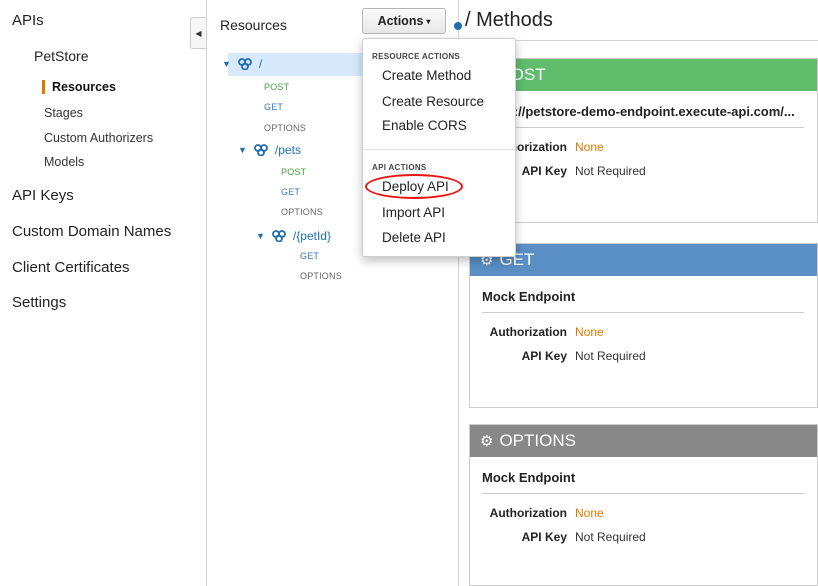 Image resolution: width=818 pixels, height=586 pixels. What do you see at coordinates (416, 56) in the screenshot?
I see `menu-section-resource-actions: RESOURCE ACTIONS` at bounding box center [416, 56].